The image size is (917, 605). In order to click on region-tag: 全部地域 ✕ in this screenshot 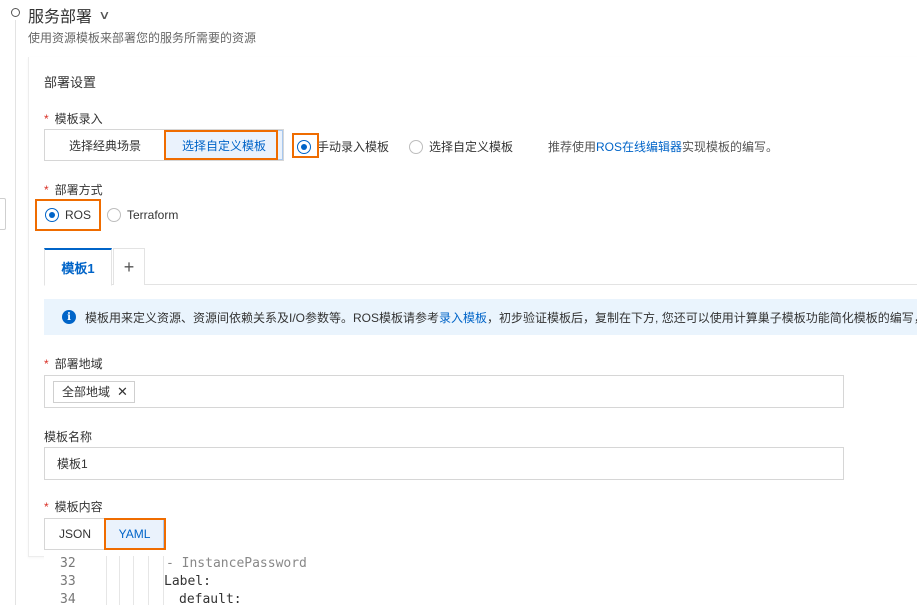, I will do `click(94, 391)`.